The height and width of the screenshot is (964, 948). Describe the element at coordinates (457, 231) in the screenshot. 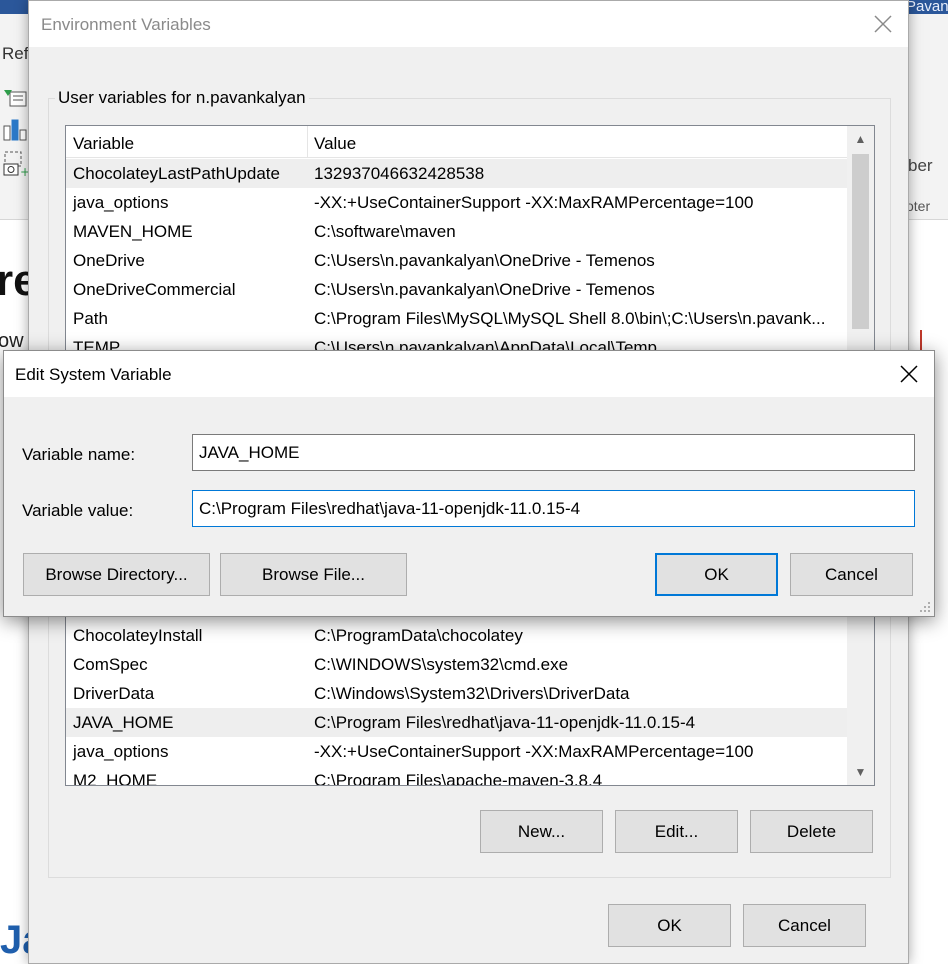

I see `variable-row: MAVEN_HOME C:\software\maven` at that location.